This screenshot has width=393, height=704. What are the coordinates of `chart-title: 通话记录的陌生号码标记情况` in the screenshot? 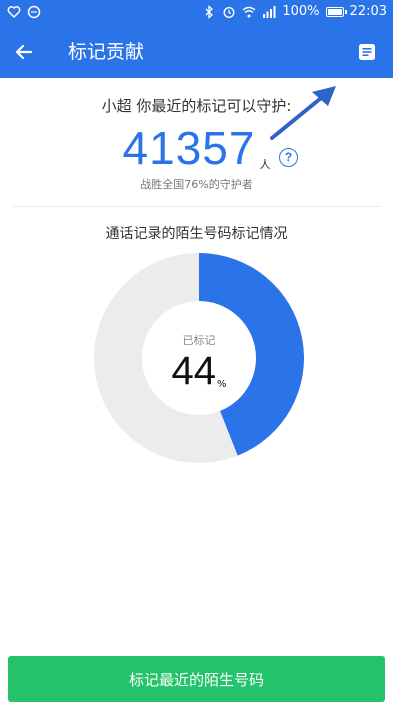 It's located at (196, 234).